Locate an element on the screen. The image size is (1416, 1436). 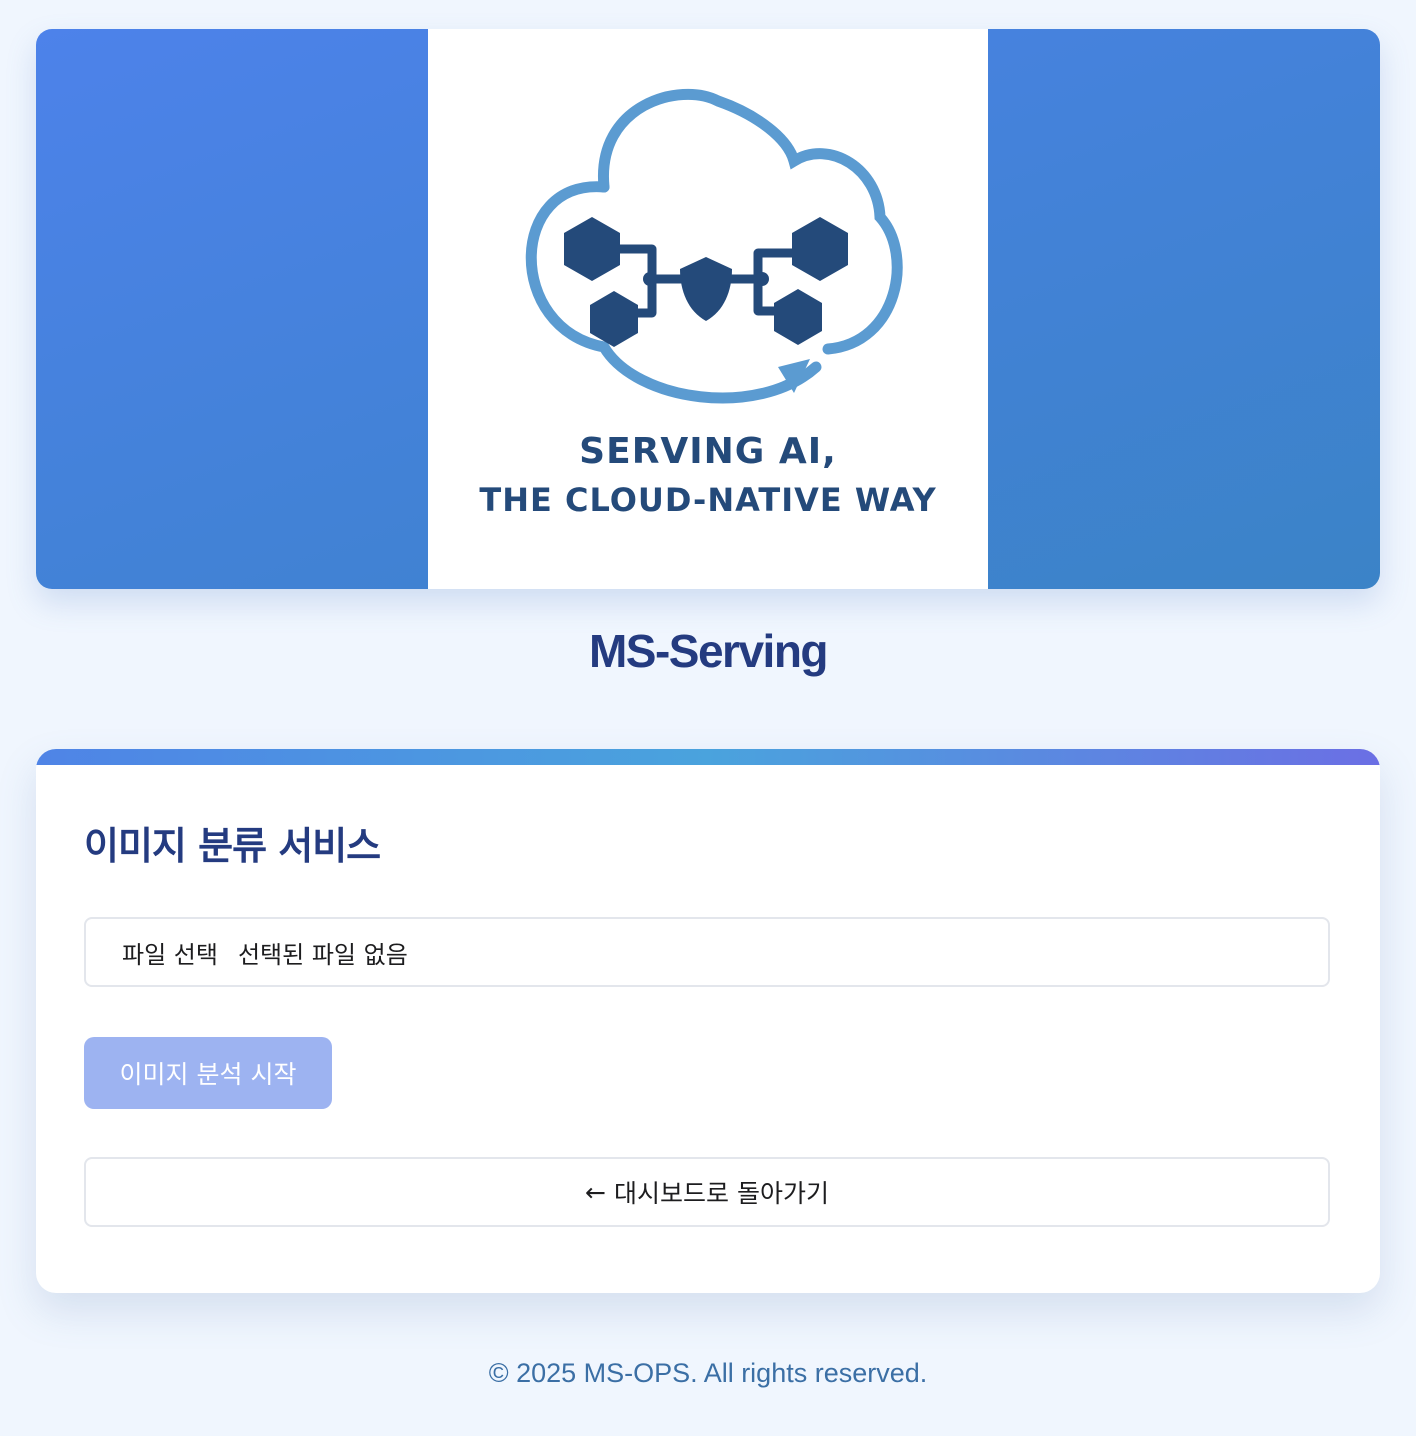
cloud-network-icon is located at coordinates (714, 246).